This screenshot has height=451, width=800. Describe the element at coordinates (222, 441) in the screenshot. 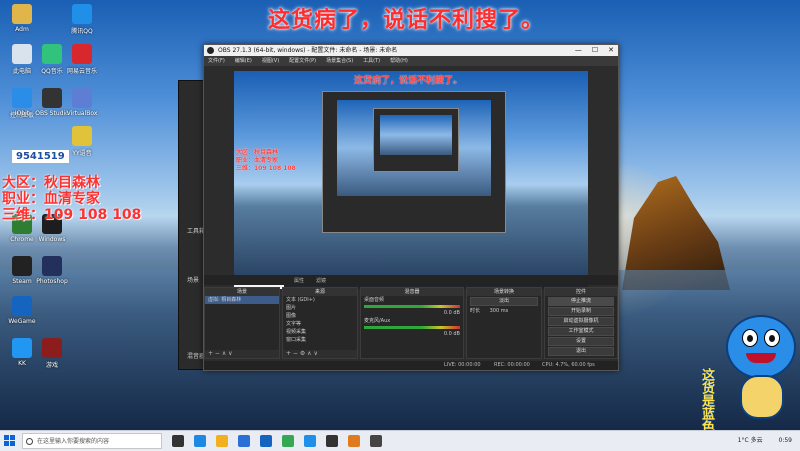

I see `explorer-icon` at that location.